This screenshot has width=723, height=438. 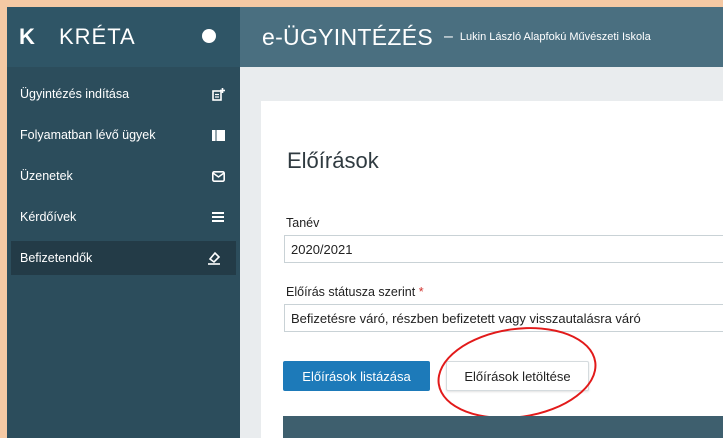 What do you see at coordinates (218, 217) in the screenshot?
I see `list-icon` at bounding box center [218, 217].